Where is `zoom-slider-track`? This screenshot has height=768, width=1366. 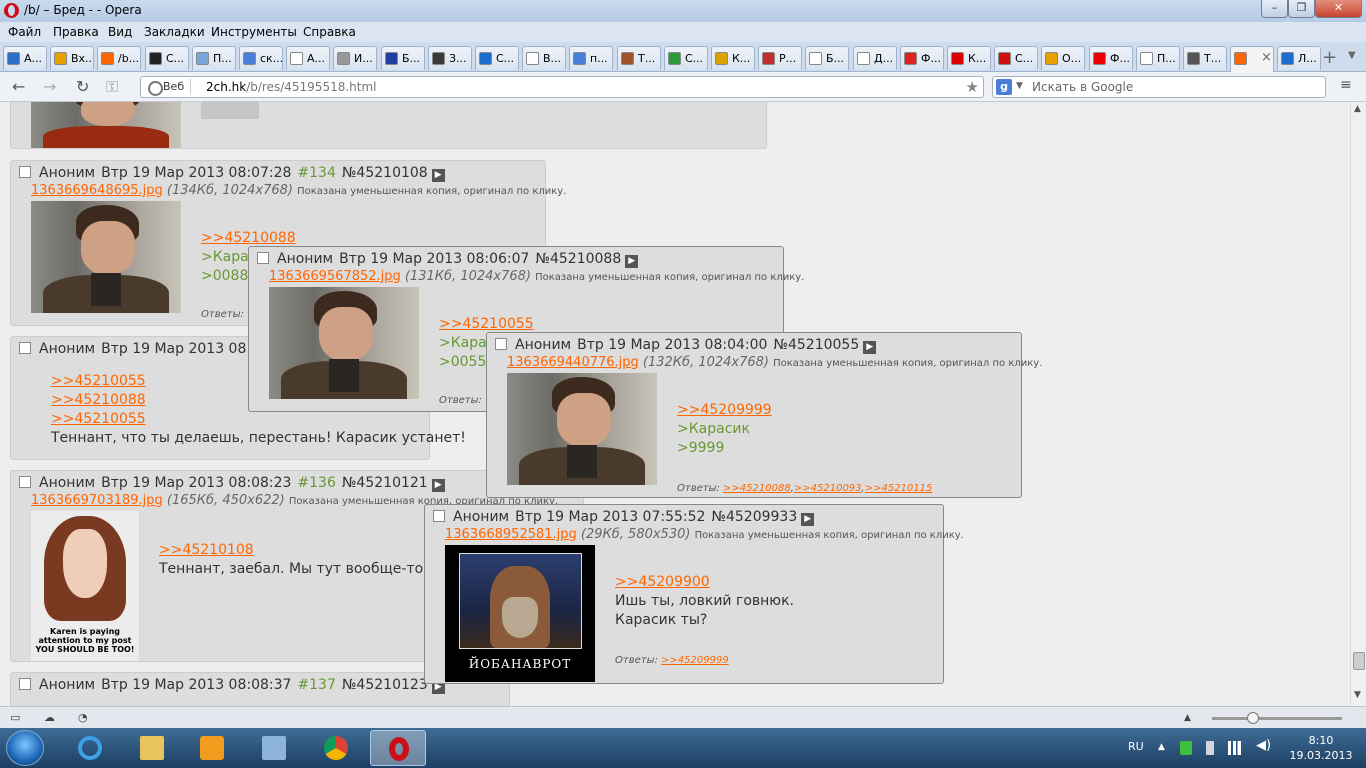 zoom-slider-track is located at coordinates (1277, 718).